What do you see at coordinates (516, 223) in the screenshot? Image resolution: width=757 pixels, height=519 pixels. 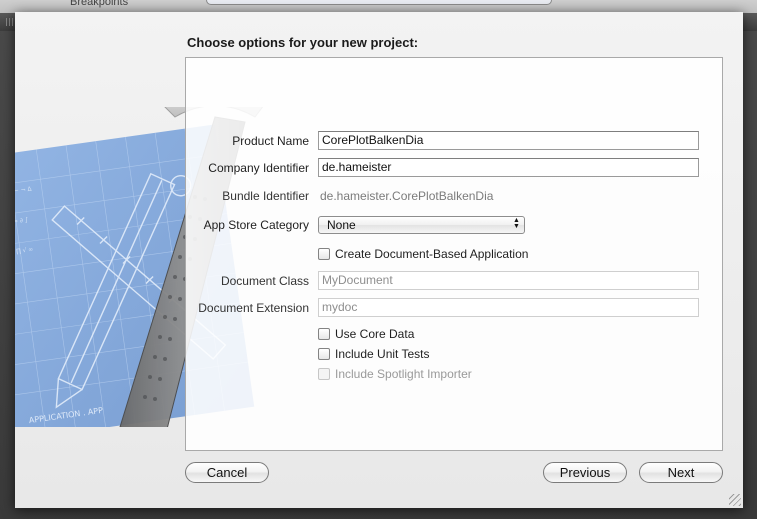 I see `popup-arrows-icon: ▲ ▼` at bounding box center [516, 223].